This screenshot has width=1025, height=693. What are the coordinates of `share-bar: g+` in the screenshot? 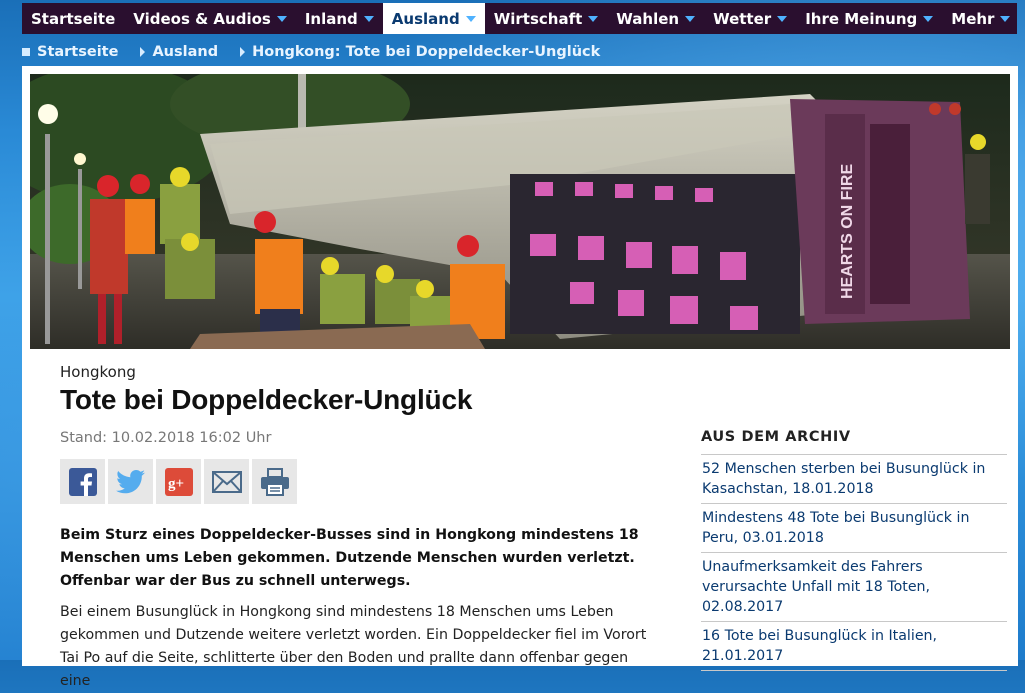 It's located at (178, 481).